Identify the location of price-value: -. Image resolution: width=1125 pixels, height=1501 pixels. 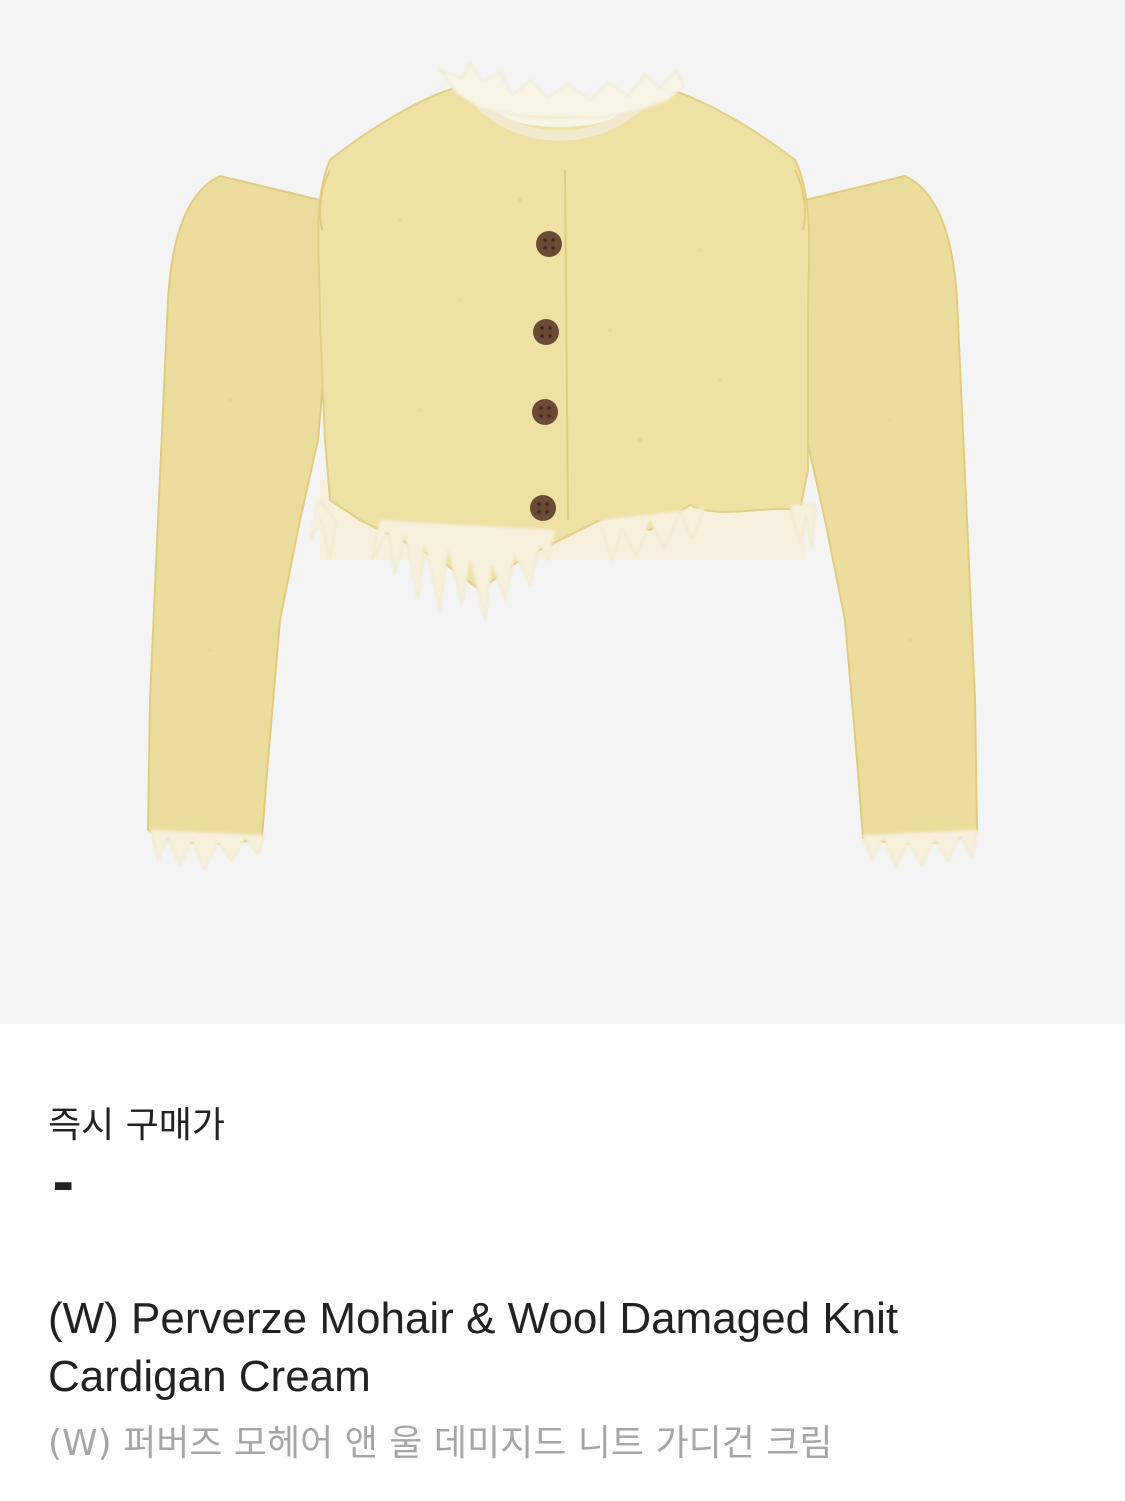
(63, 1183).